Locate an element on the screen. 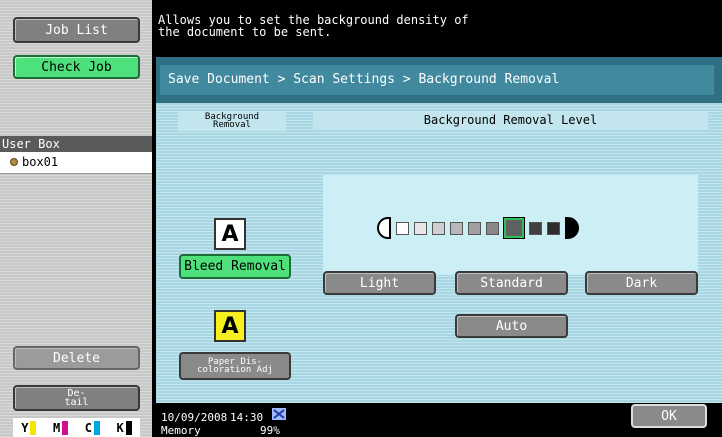 The image size is (722, 437). ok-button: OK is located at coordinates (669, 416).